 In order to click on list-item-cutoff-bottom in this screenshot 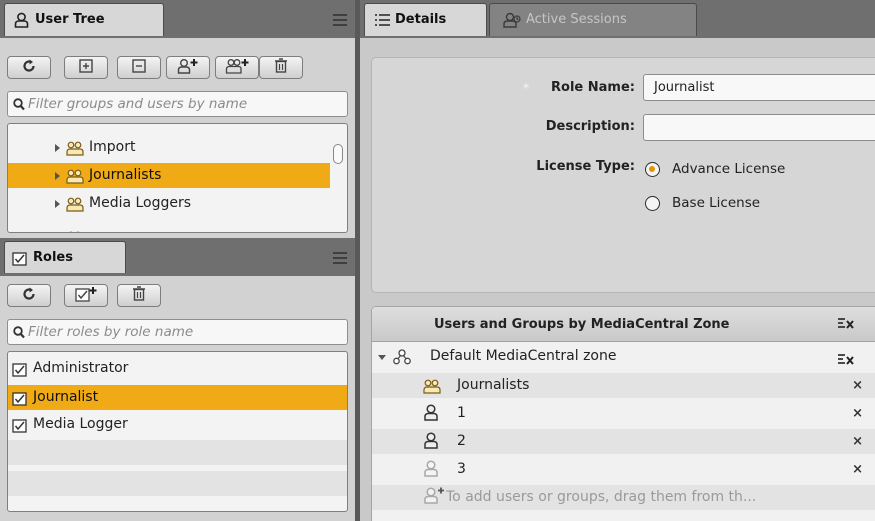, I will do `click(177, 226)`.